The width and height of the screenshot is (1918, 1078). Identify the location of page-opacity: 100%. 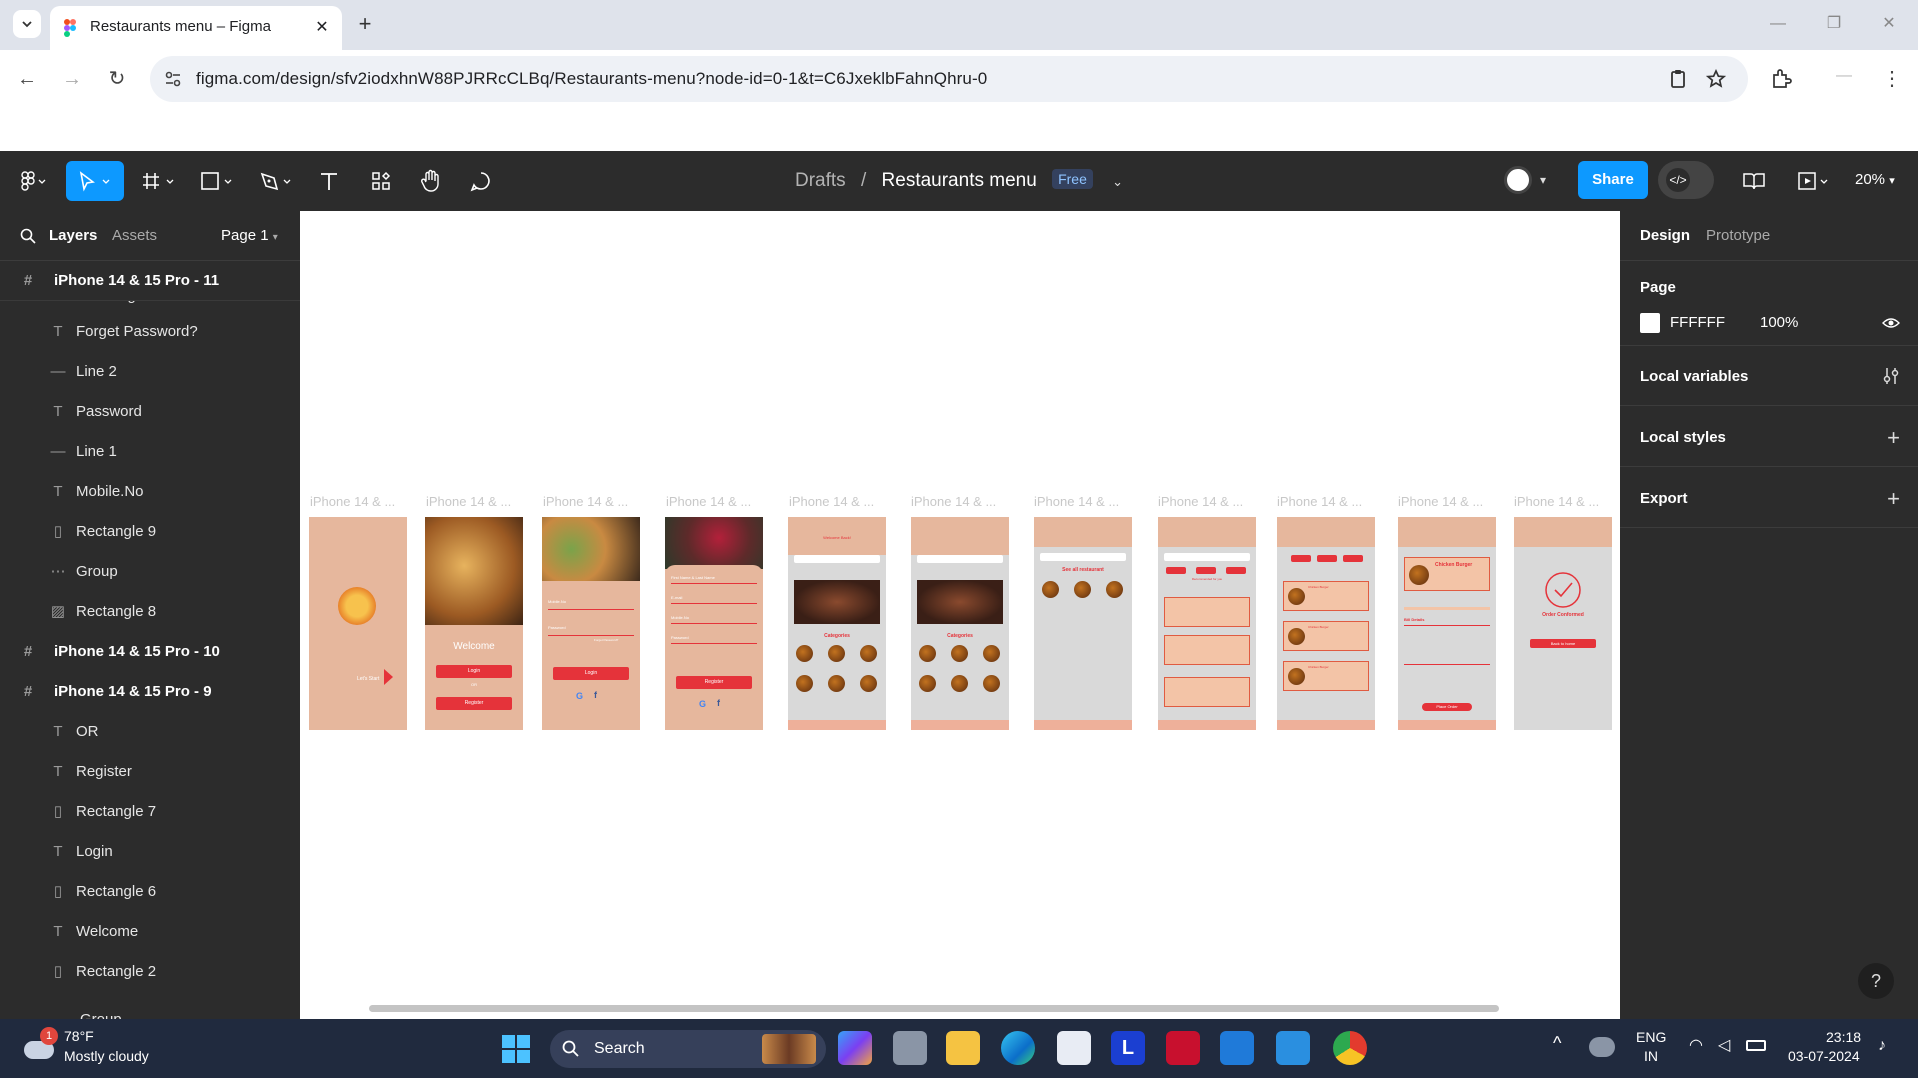
(1779, 322).